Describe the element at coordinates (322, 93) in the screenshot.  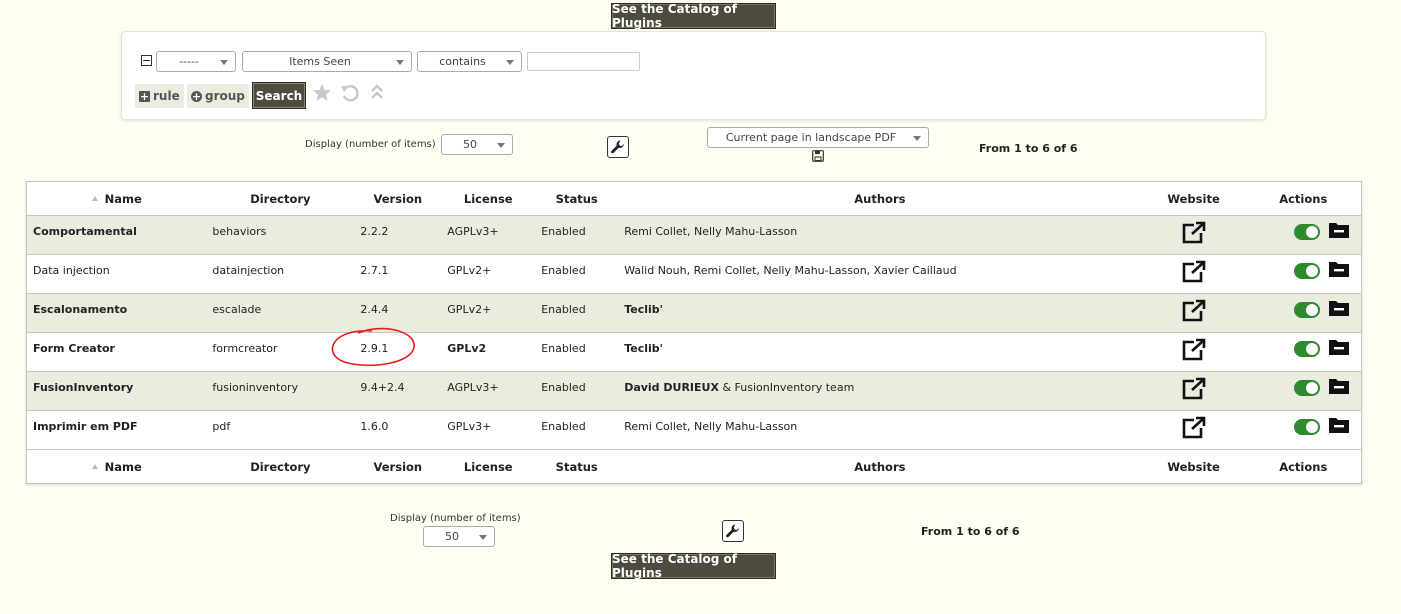
I see `star-icon` at that location.